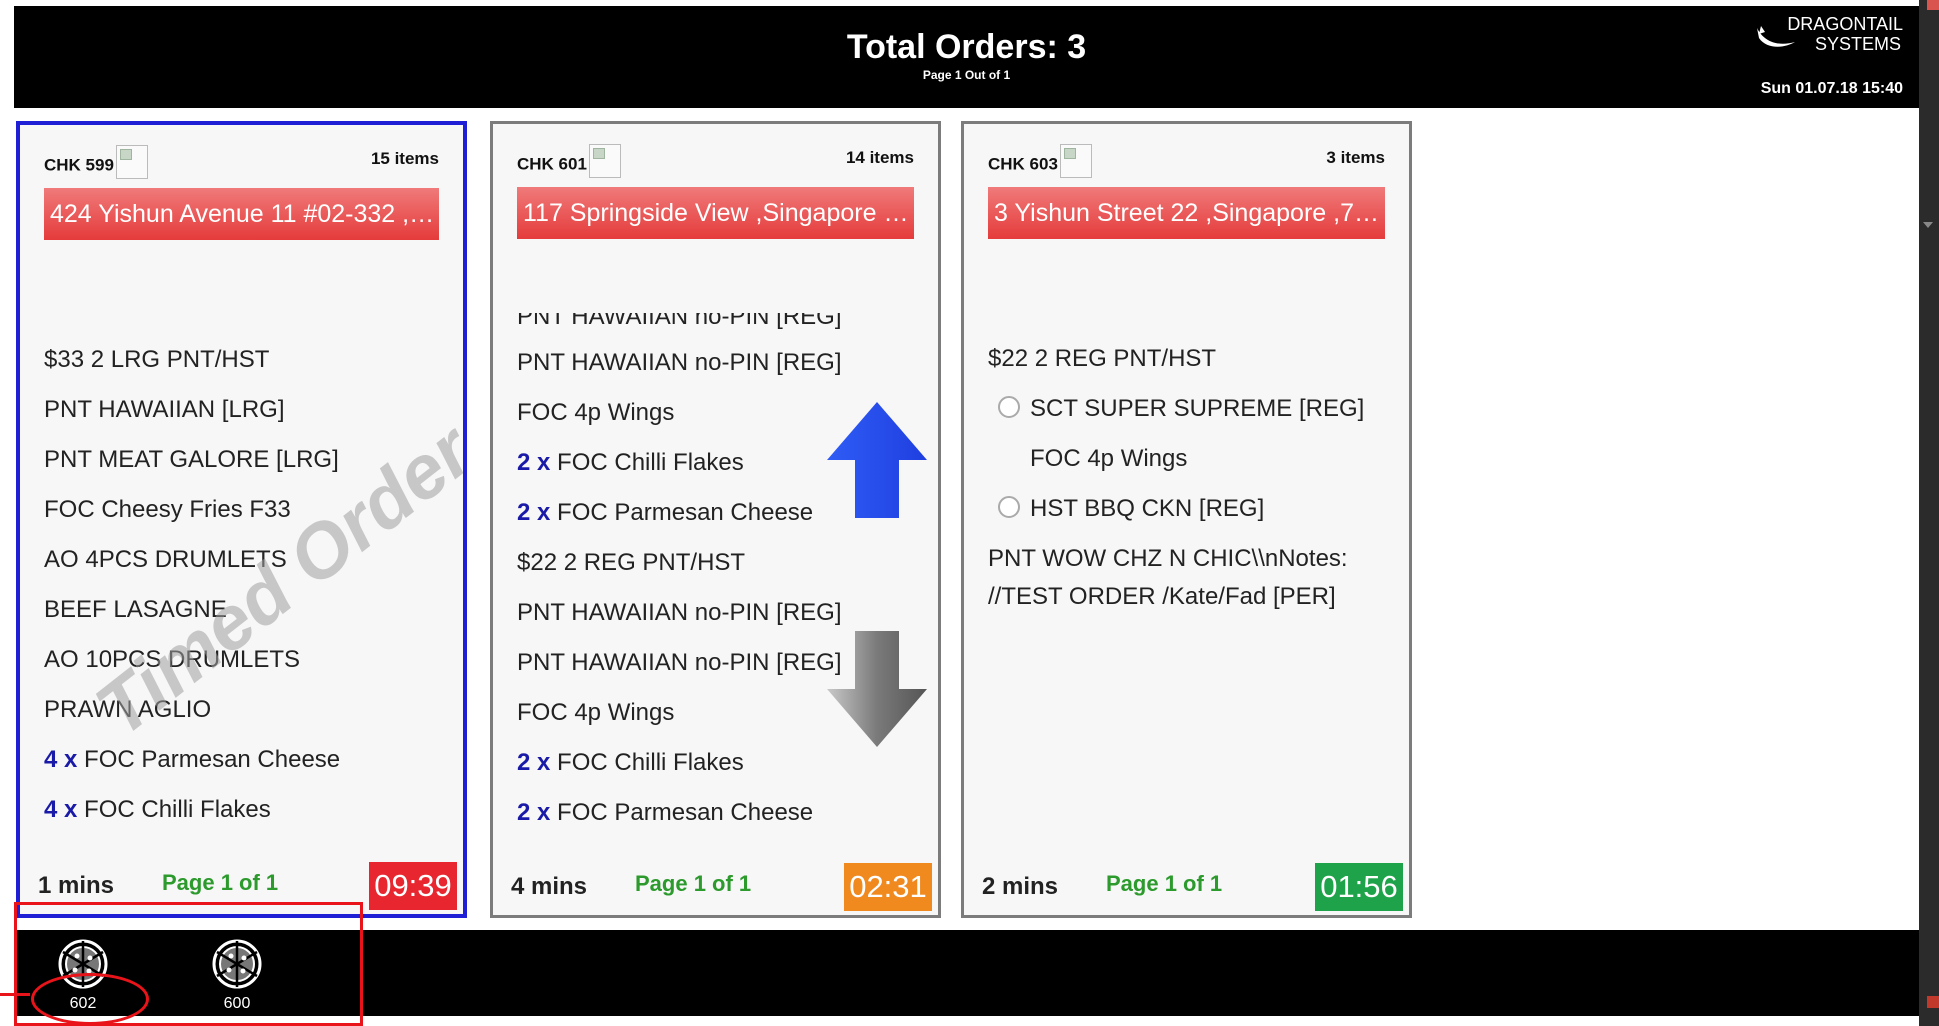 The width and height of the screenshot is (1939, 1026). I want to click on order-line: $33 2 LRG PNT/HST, so click(157, 359).